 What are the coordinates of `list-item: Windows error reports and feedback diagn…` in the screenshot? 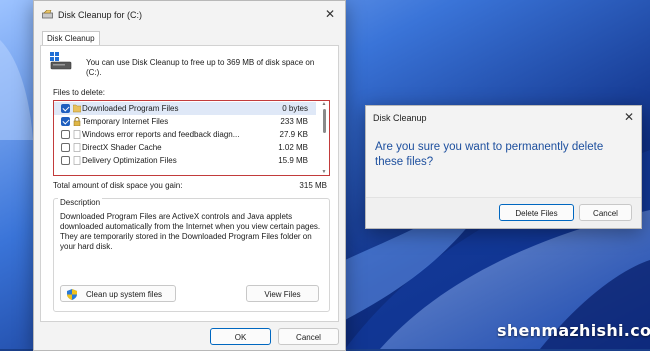 It's located at (185, 134).